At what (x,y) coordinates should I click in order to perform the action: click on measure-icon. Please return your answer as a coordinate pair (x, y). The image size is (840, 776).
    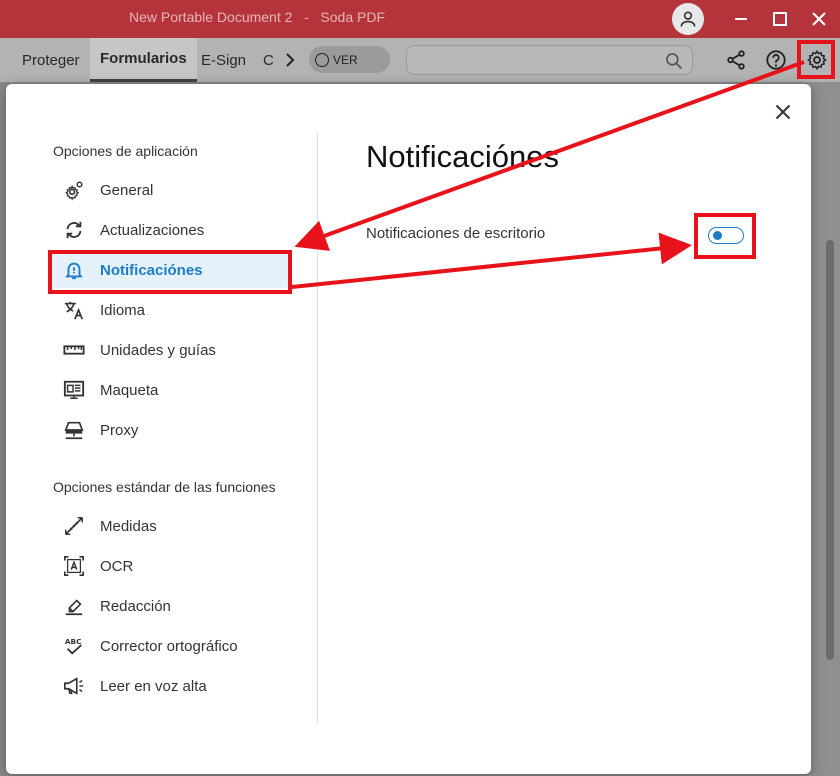
    Looking at the image, I should click on (74, 526).